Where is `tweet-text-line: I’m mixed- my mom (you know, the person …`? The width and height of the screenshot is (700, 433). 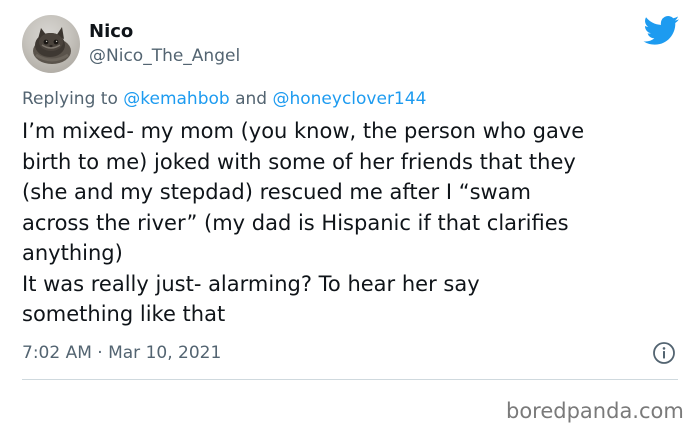
tweet-text-line: I’m mixed- my mom (you know, the person … is located at coordinates (303, 131).